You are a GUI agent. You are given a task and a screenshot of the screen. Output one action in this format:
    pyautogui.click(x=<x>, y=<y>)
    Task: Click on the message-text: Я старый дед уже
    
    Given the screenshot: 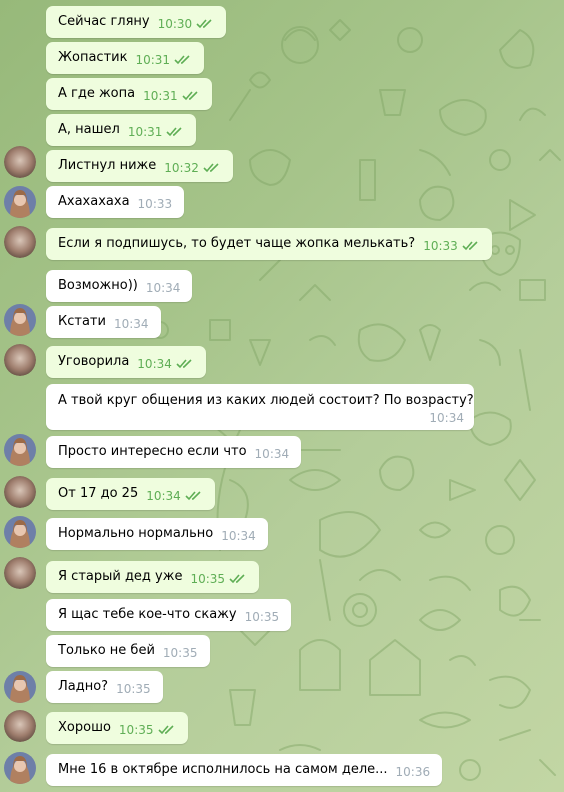 What is the action you would take?
    pyautogui.click(x=120, y=576)
    